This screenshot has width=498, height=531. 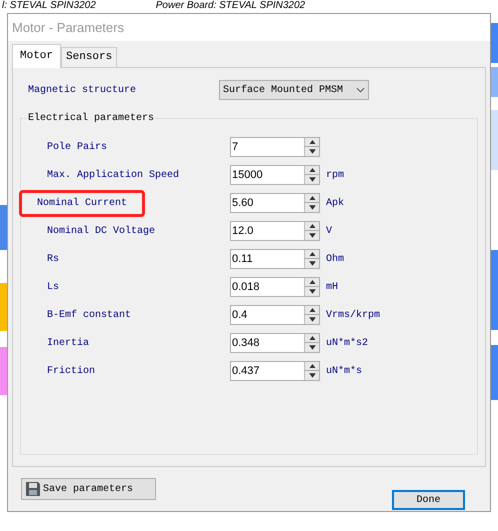 What do you see at coordinates (275, 175) in the screenshot?
I see `number-field: 15000` at bounding box center [275, 175].